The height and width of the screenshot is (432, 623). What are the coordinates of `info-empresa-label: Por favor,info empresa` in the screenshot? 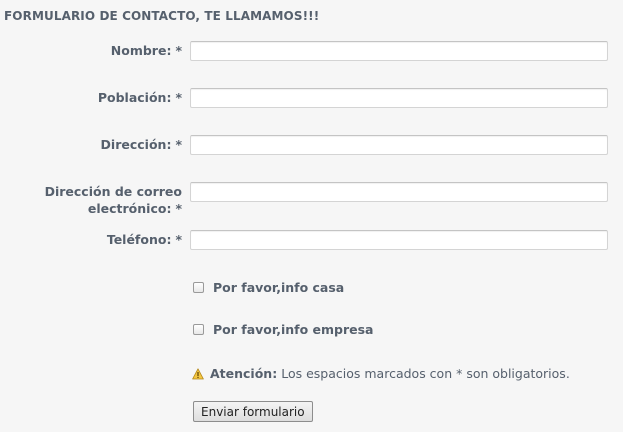 It's located at (293, 329).